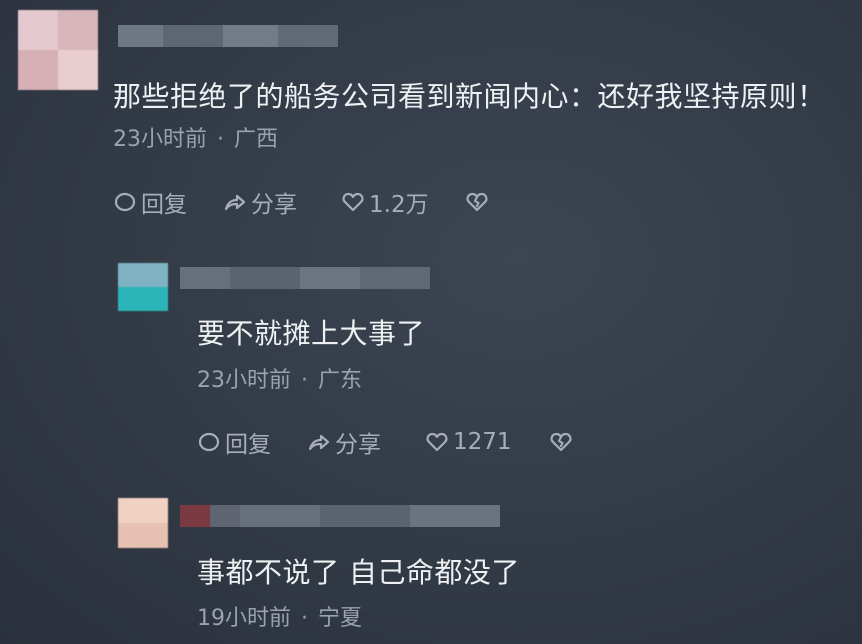  I want to click on comment-actions: 回复 分享 1271, so click(397, 442).